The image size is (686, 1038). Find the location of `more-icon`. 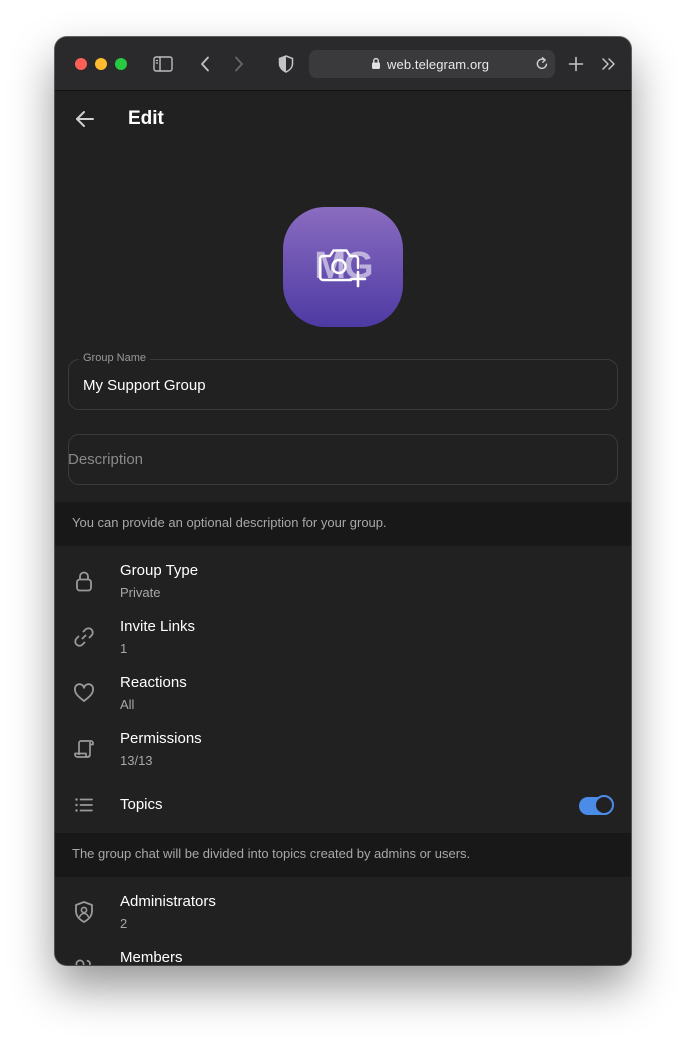

more-icon is located at coordinates (609, 64).